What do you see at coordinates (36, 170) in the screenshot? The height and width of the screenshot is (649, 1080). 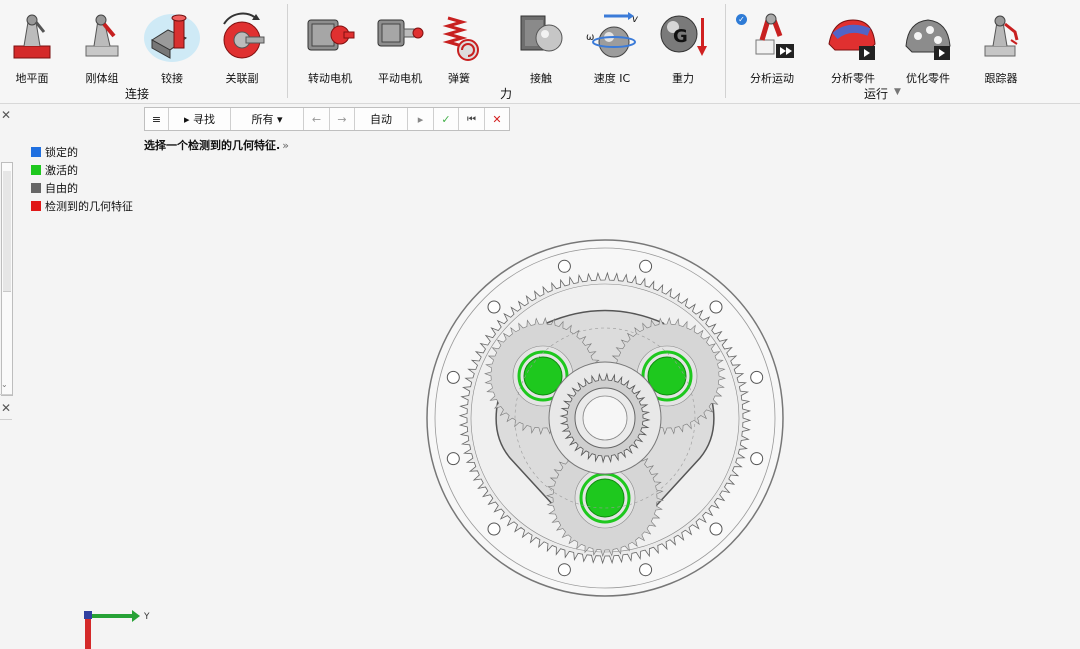 I see `legend-swatch-active` at bounding box center [36, 170].